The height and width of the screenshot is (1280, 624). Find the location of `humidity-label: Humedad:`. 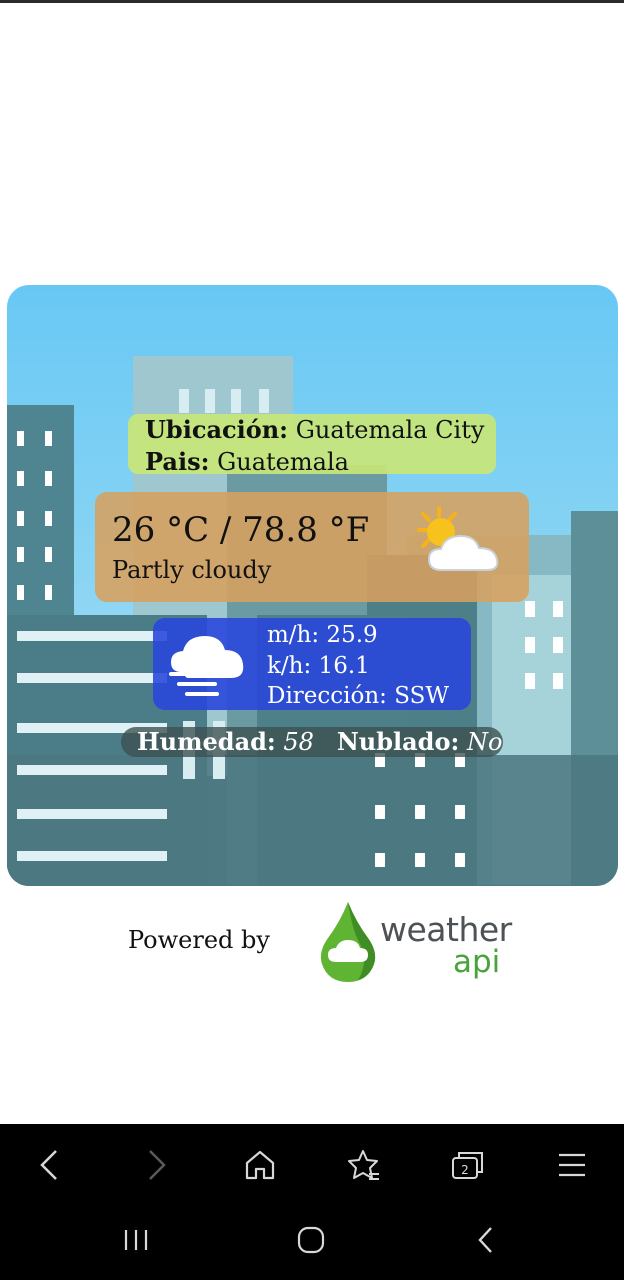

humidity-label: Humedad: is located at coordinates (206, 741).